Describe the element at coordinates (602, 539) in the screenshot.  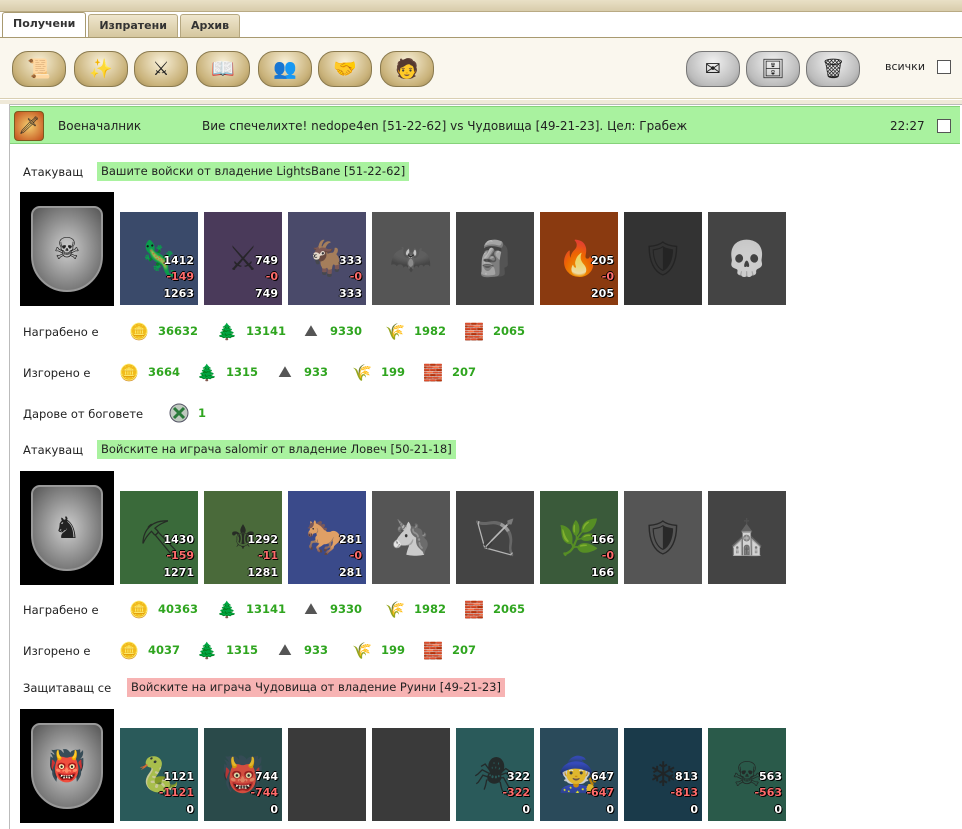
I see `unit-count: 166` at that location.